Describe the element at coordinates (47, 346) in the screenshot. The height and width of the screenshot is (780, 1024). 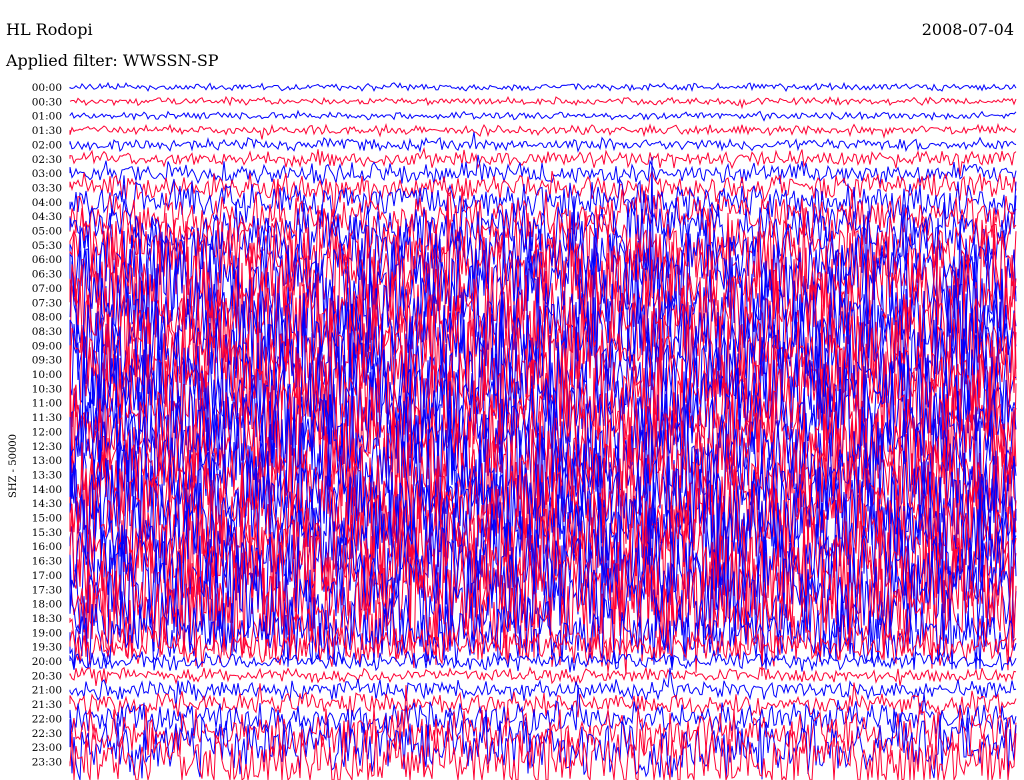
I see `time-tick-label: 09:00` at that location.